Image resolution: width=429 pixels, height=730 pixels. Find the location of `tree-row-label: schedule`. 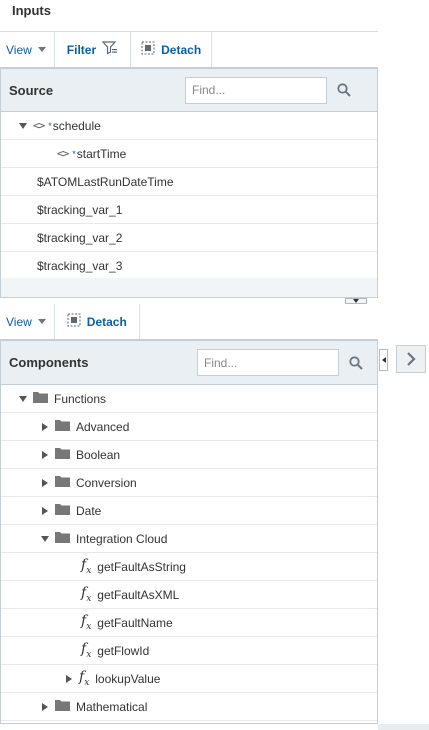

tree-row-label: schedule is located at coordinates (76, 125).